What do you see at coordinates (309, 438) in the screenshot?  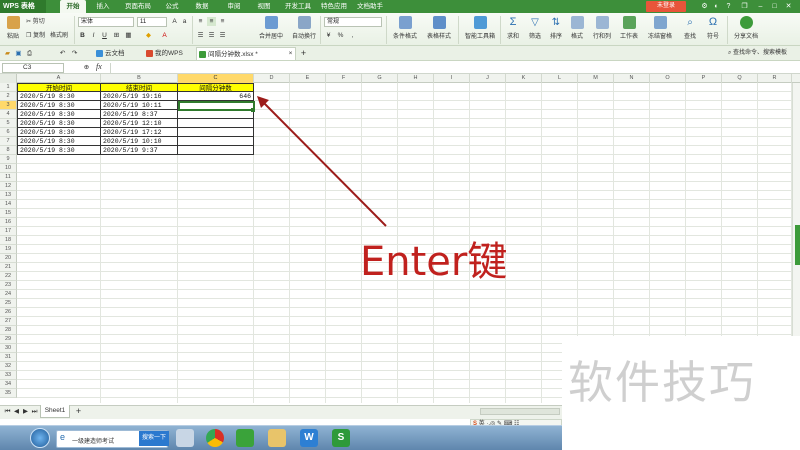 I see `wps-writer-icon: W` at bounding box center [309, 438].